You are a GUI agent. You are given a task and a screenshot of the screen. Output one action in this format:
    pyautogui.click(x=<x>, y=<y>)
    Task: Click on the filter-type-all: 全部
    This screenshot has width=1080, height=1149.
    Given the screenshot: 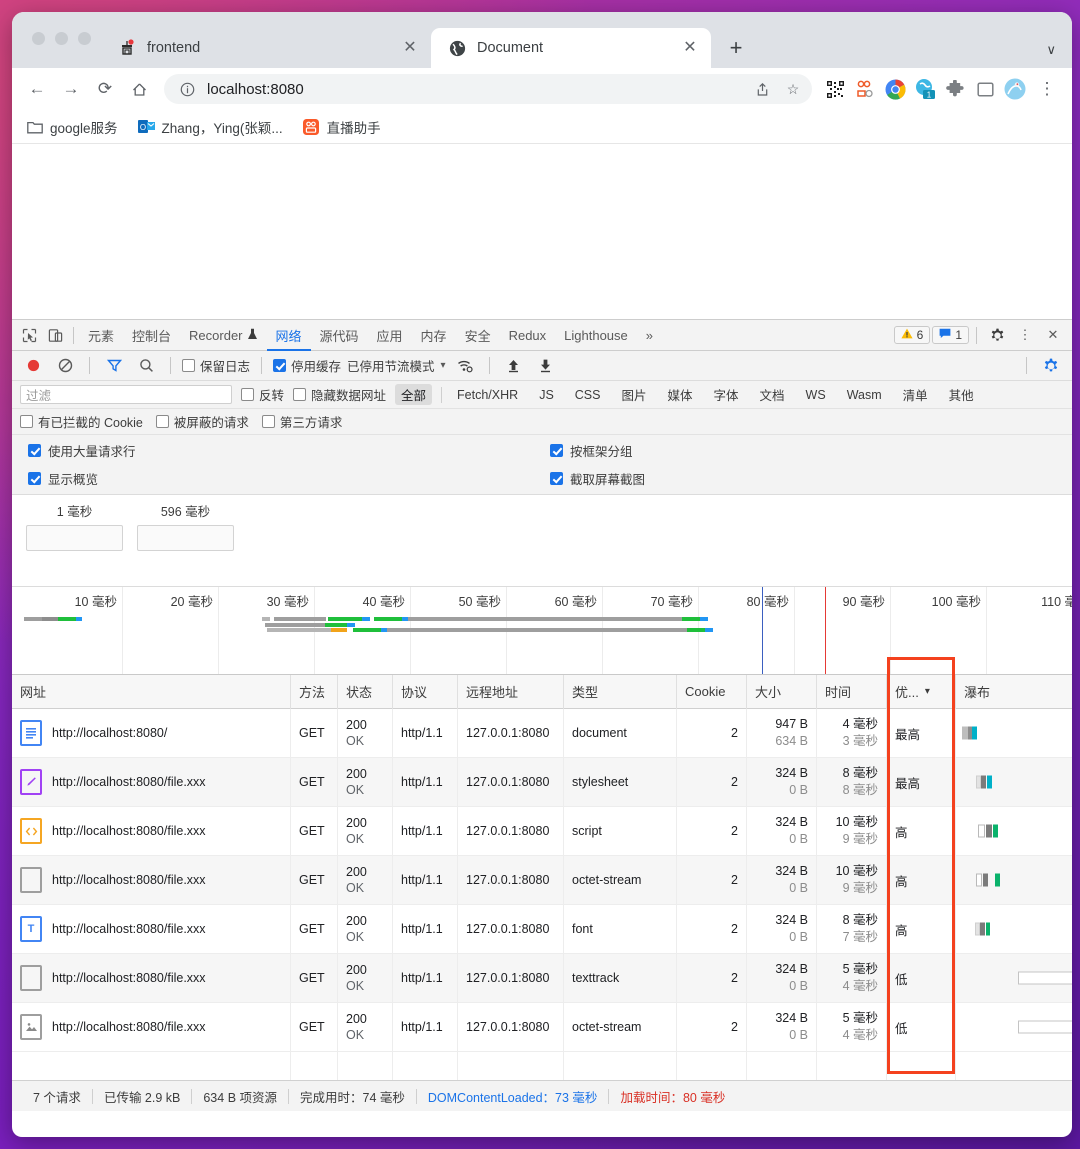 What is the action you would take?
    pyautogui.click(x=414, y=394)
    